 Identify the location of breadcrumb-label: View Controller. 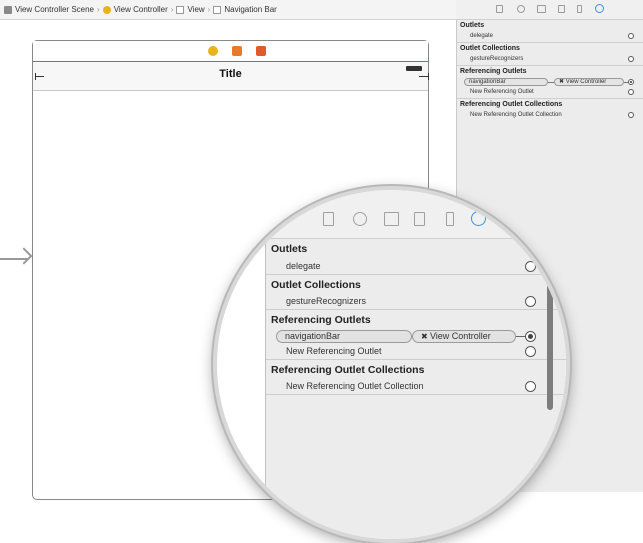
(140, 9).